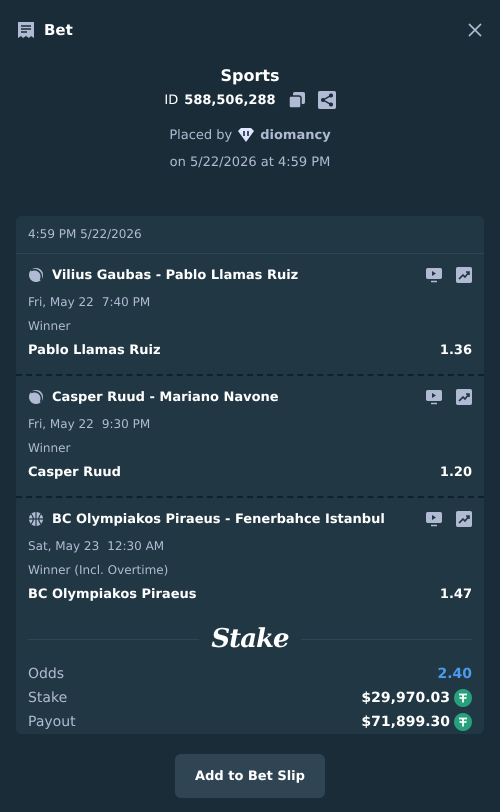 Image resolution: width=500 pixels, height=812 pixels. Describe the element at coordinates (126, 302) in the screenshot. I see `event-time: 7:40 PM` at that location.